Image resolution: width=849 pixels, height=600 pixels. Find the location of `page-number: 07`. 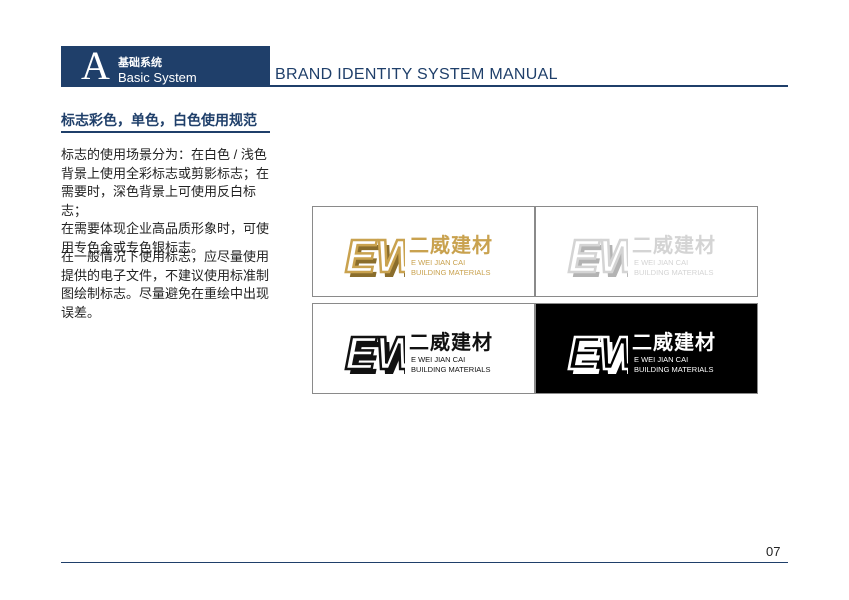

page-number: 07 is located at coordinates (773, 551).